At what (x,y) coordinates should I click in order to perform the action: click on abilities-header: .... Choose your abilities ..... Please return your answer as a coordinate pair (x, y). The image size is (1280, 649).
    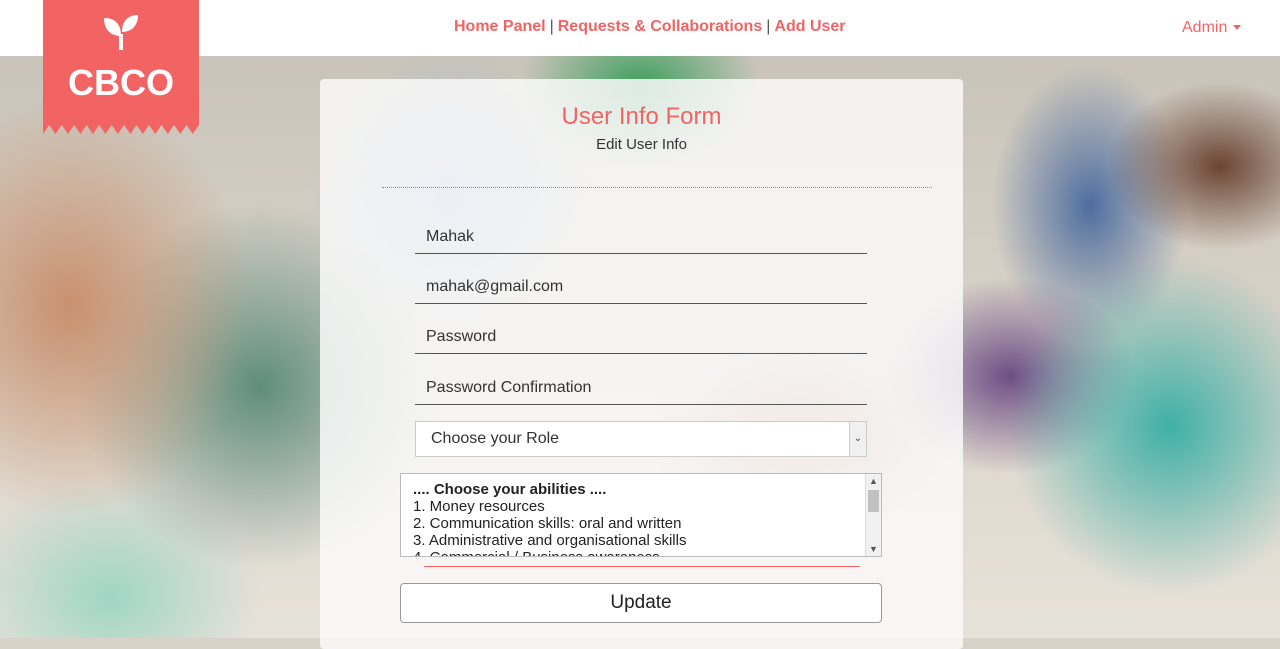
    Looking at the image, I should click on (510, 489).